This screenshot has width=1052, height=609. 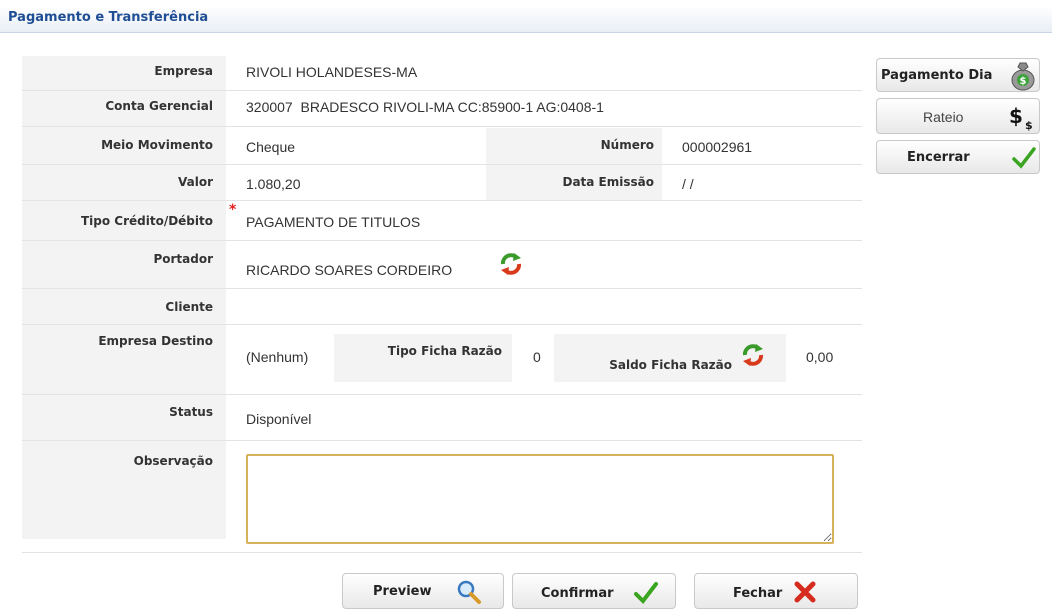 What do you see at coordinates (183, 71) in the screenshot?
I see `empresa-label: Empresa` at bounding box center [183, 71].